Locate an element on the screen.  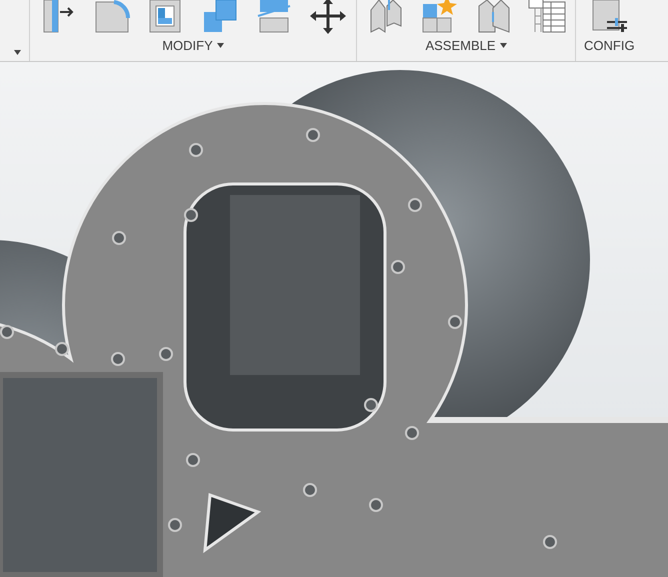
group-label: ASSEMBLE is located at coordinates (460, 45).